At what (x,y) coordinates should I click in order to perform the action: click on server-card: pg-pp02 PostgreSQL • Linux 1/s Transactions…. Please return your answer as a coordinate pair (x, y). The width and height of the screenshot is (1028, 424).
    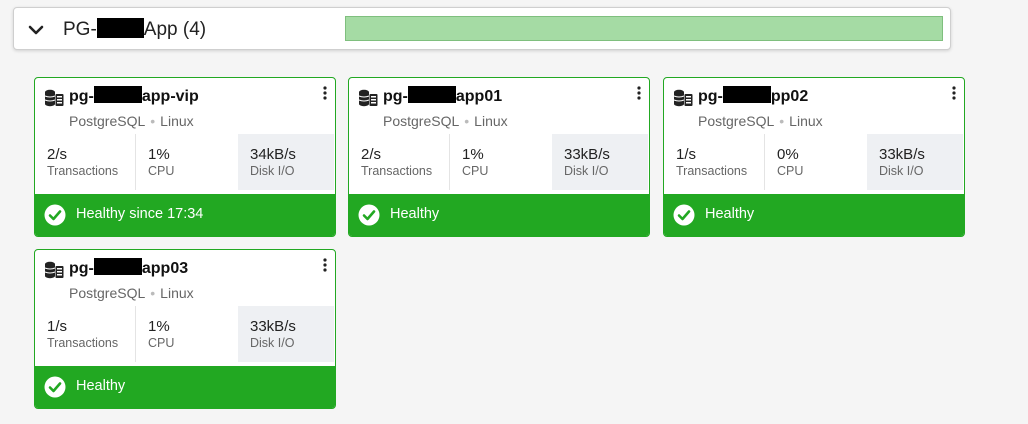
    Looking at the image, I should click on (814, 157).